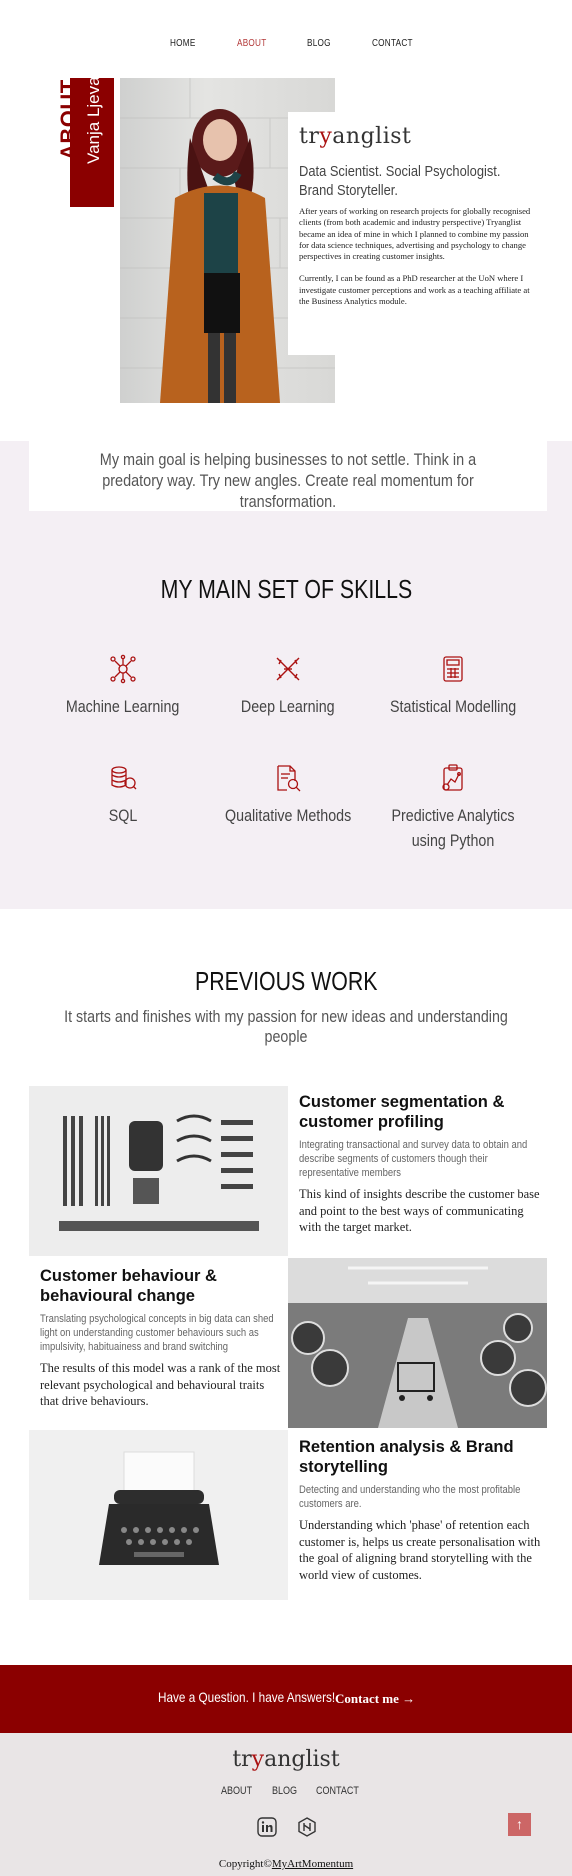  Describe the element at coordinates (68, 119) in the screenshot. I see `about-heading: ABOUT` at that location.